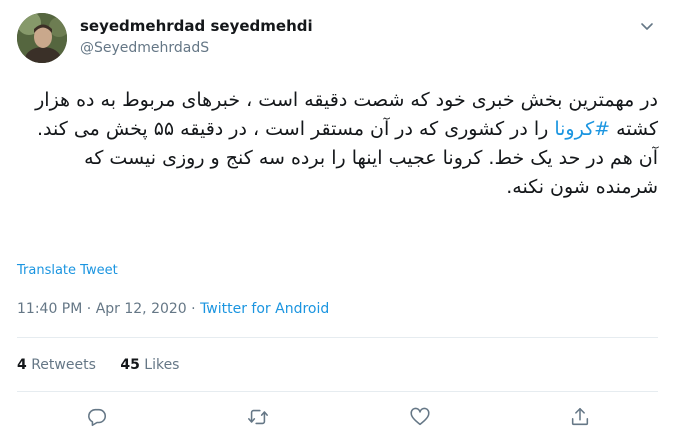  I want to click on tweet-stats: 4 Retweets 45 Likes, so click(108, 365).